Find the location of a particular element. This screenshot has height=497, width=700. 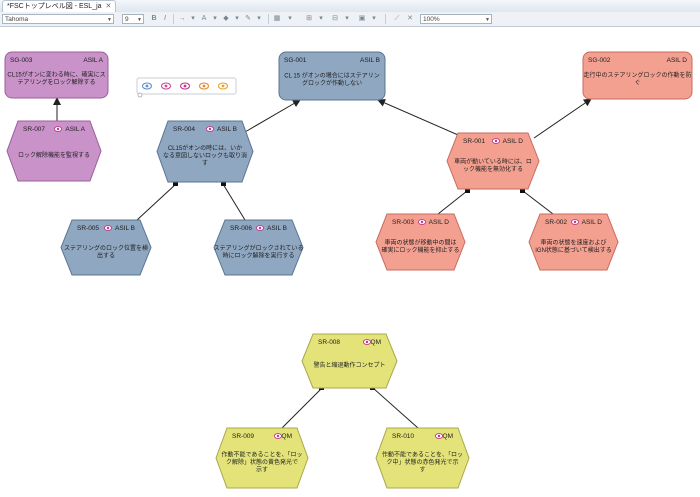

editor-tab-title: *FSCトップレベル図 - ESL_ja is located at coordinates (54, 6).